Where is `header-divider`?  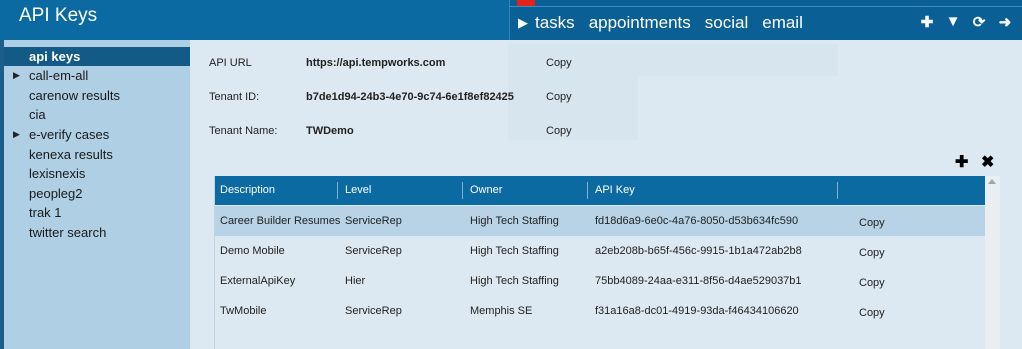
header-divider is located at coordinates (765, 6).